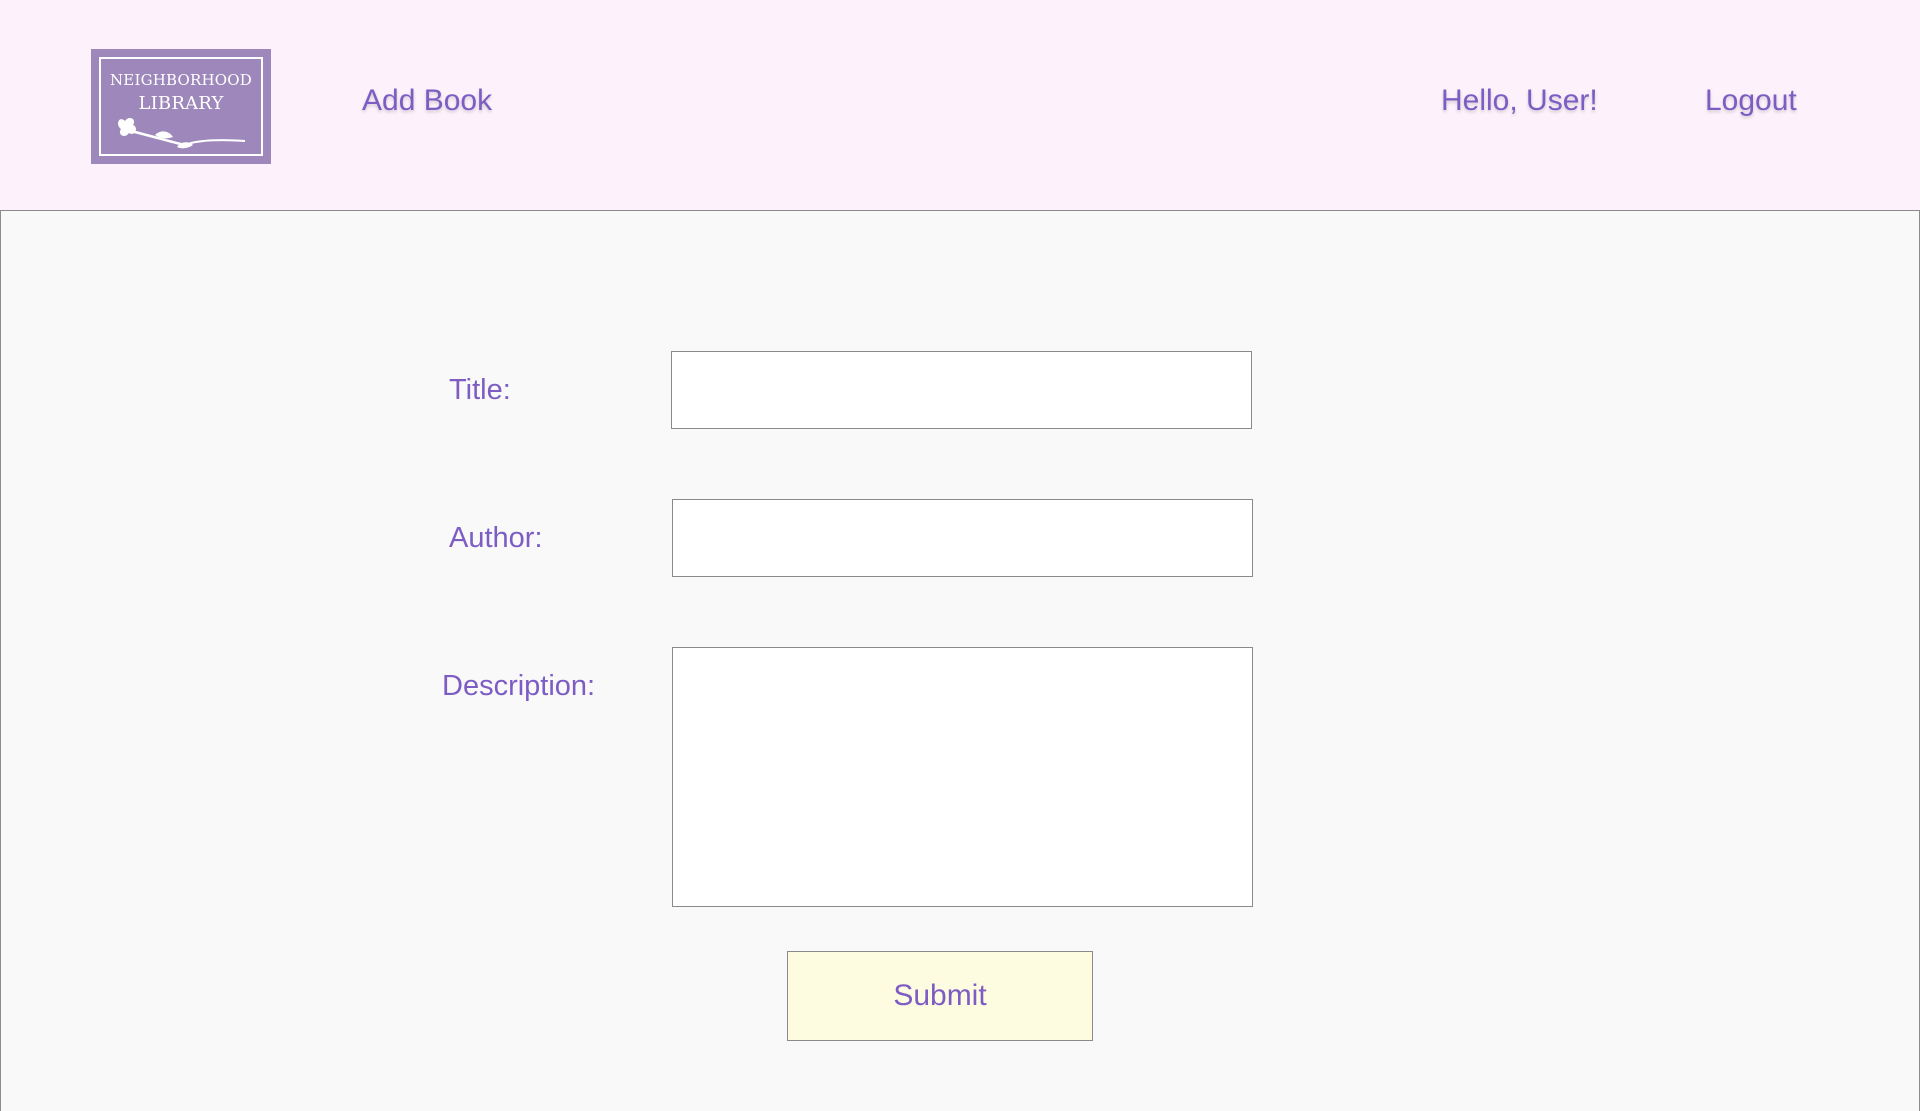  I want to click on author-label: Author:, so click(496, 538).